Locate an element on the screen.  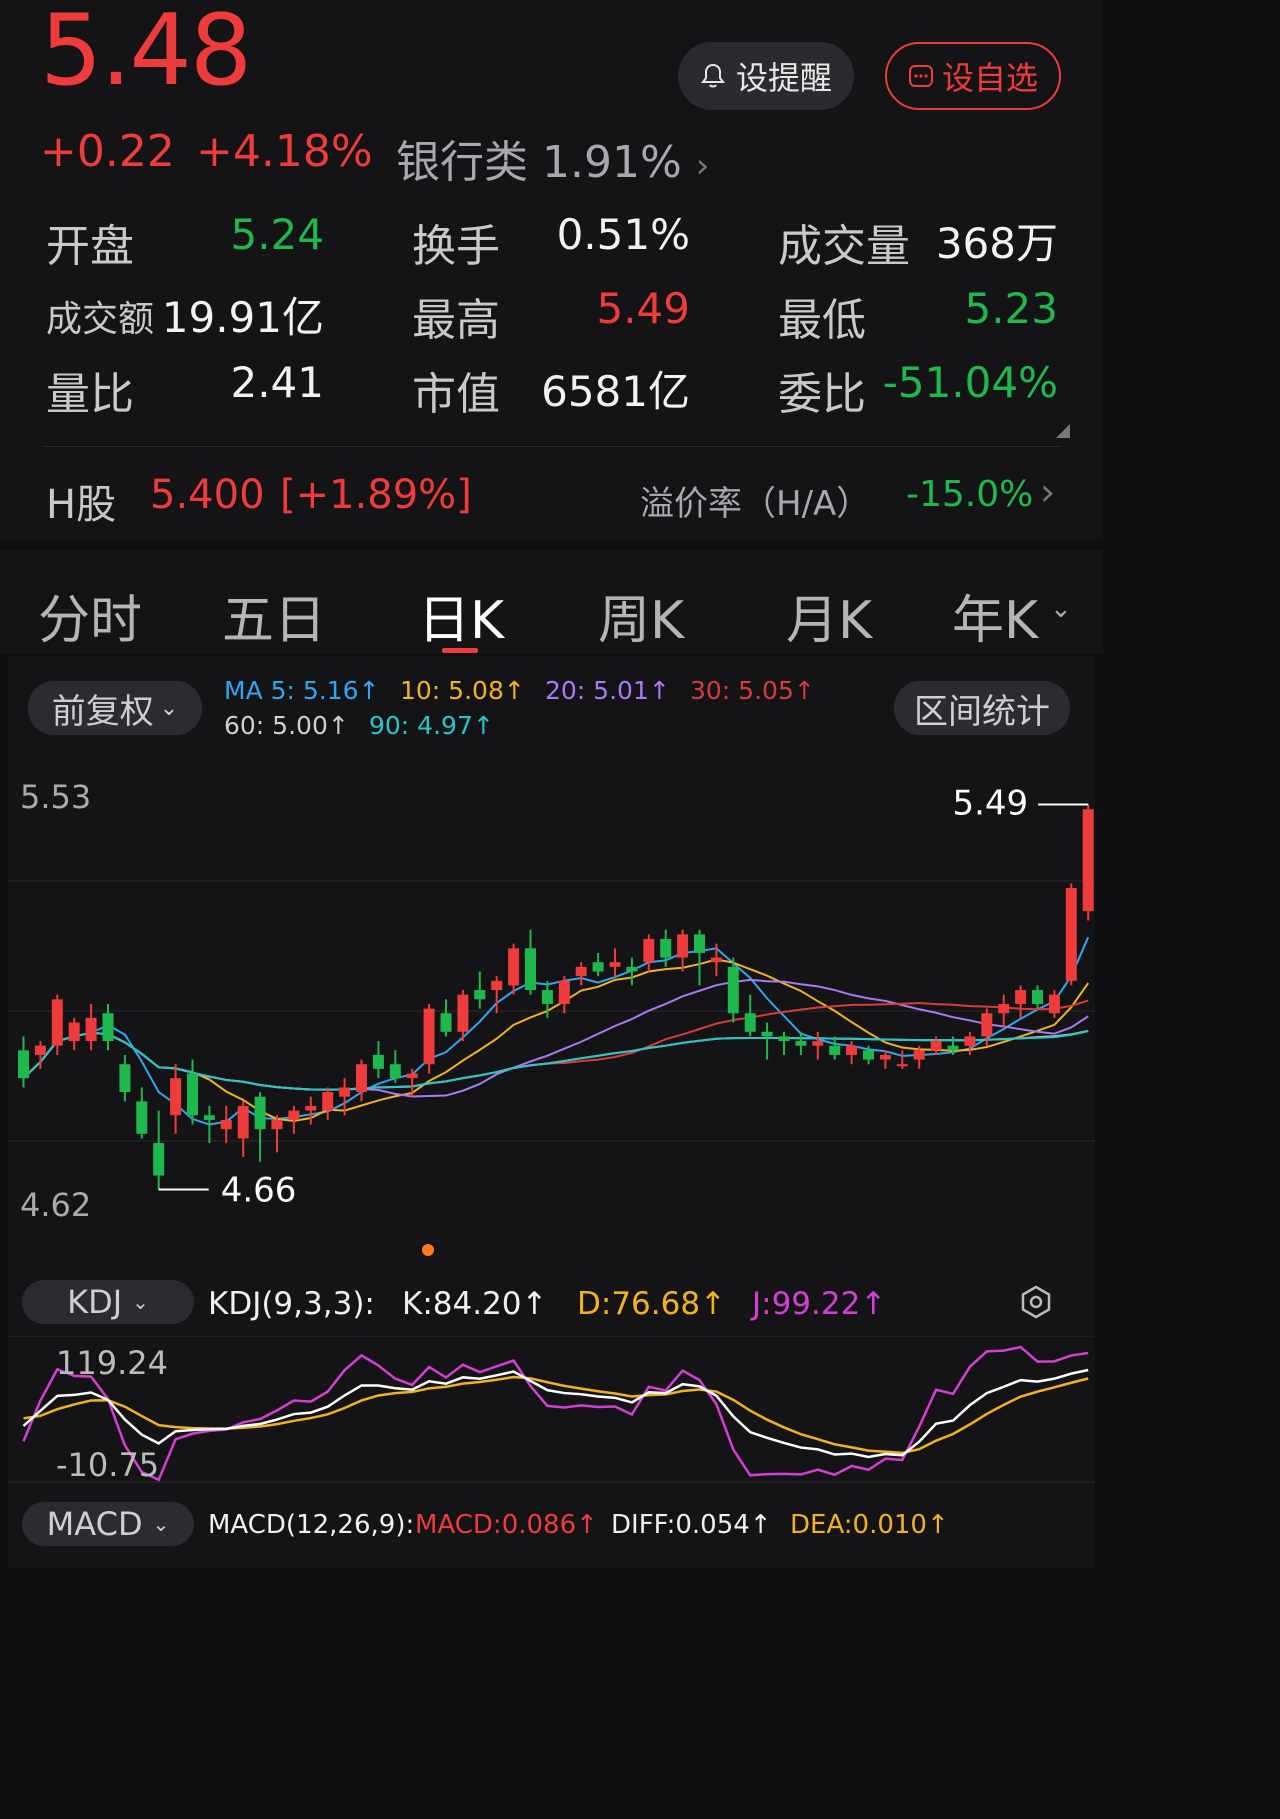
macd-params: MACD(12,26,9): is located at coordinates (311, 1525).